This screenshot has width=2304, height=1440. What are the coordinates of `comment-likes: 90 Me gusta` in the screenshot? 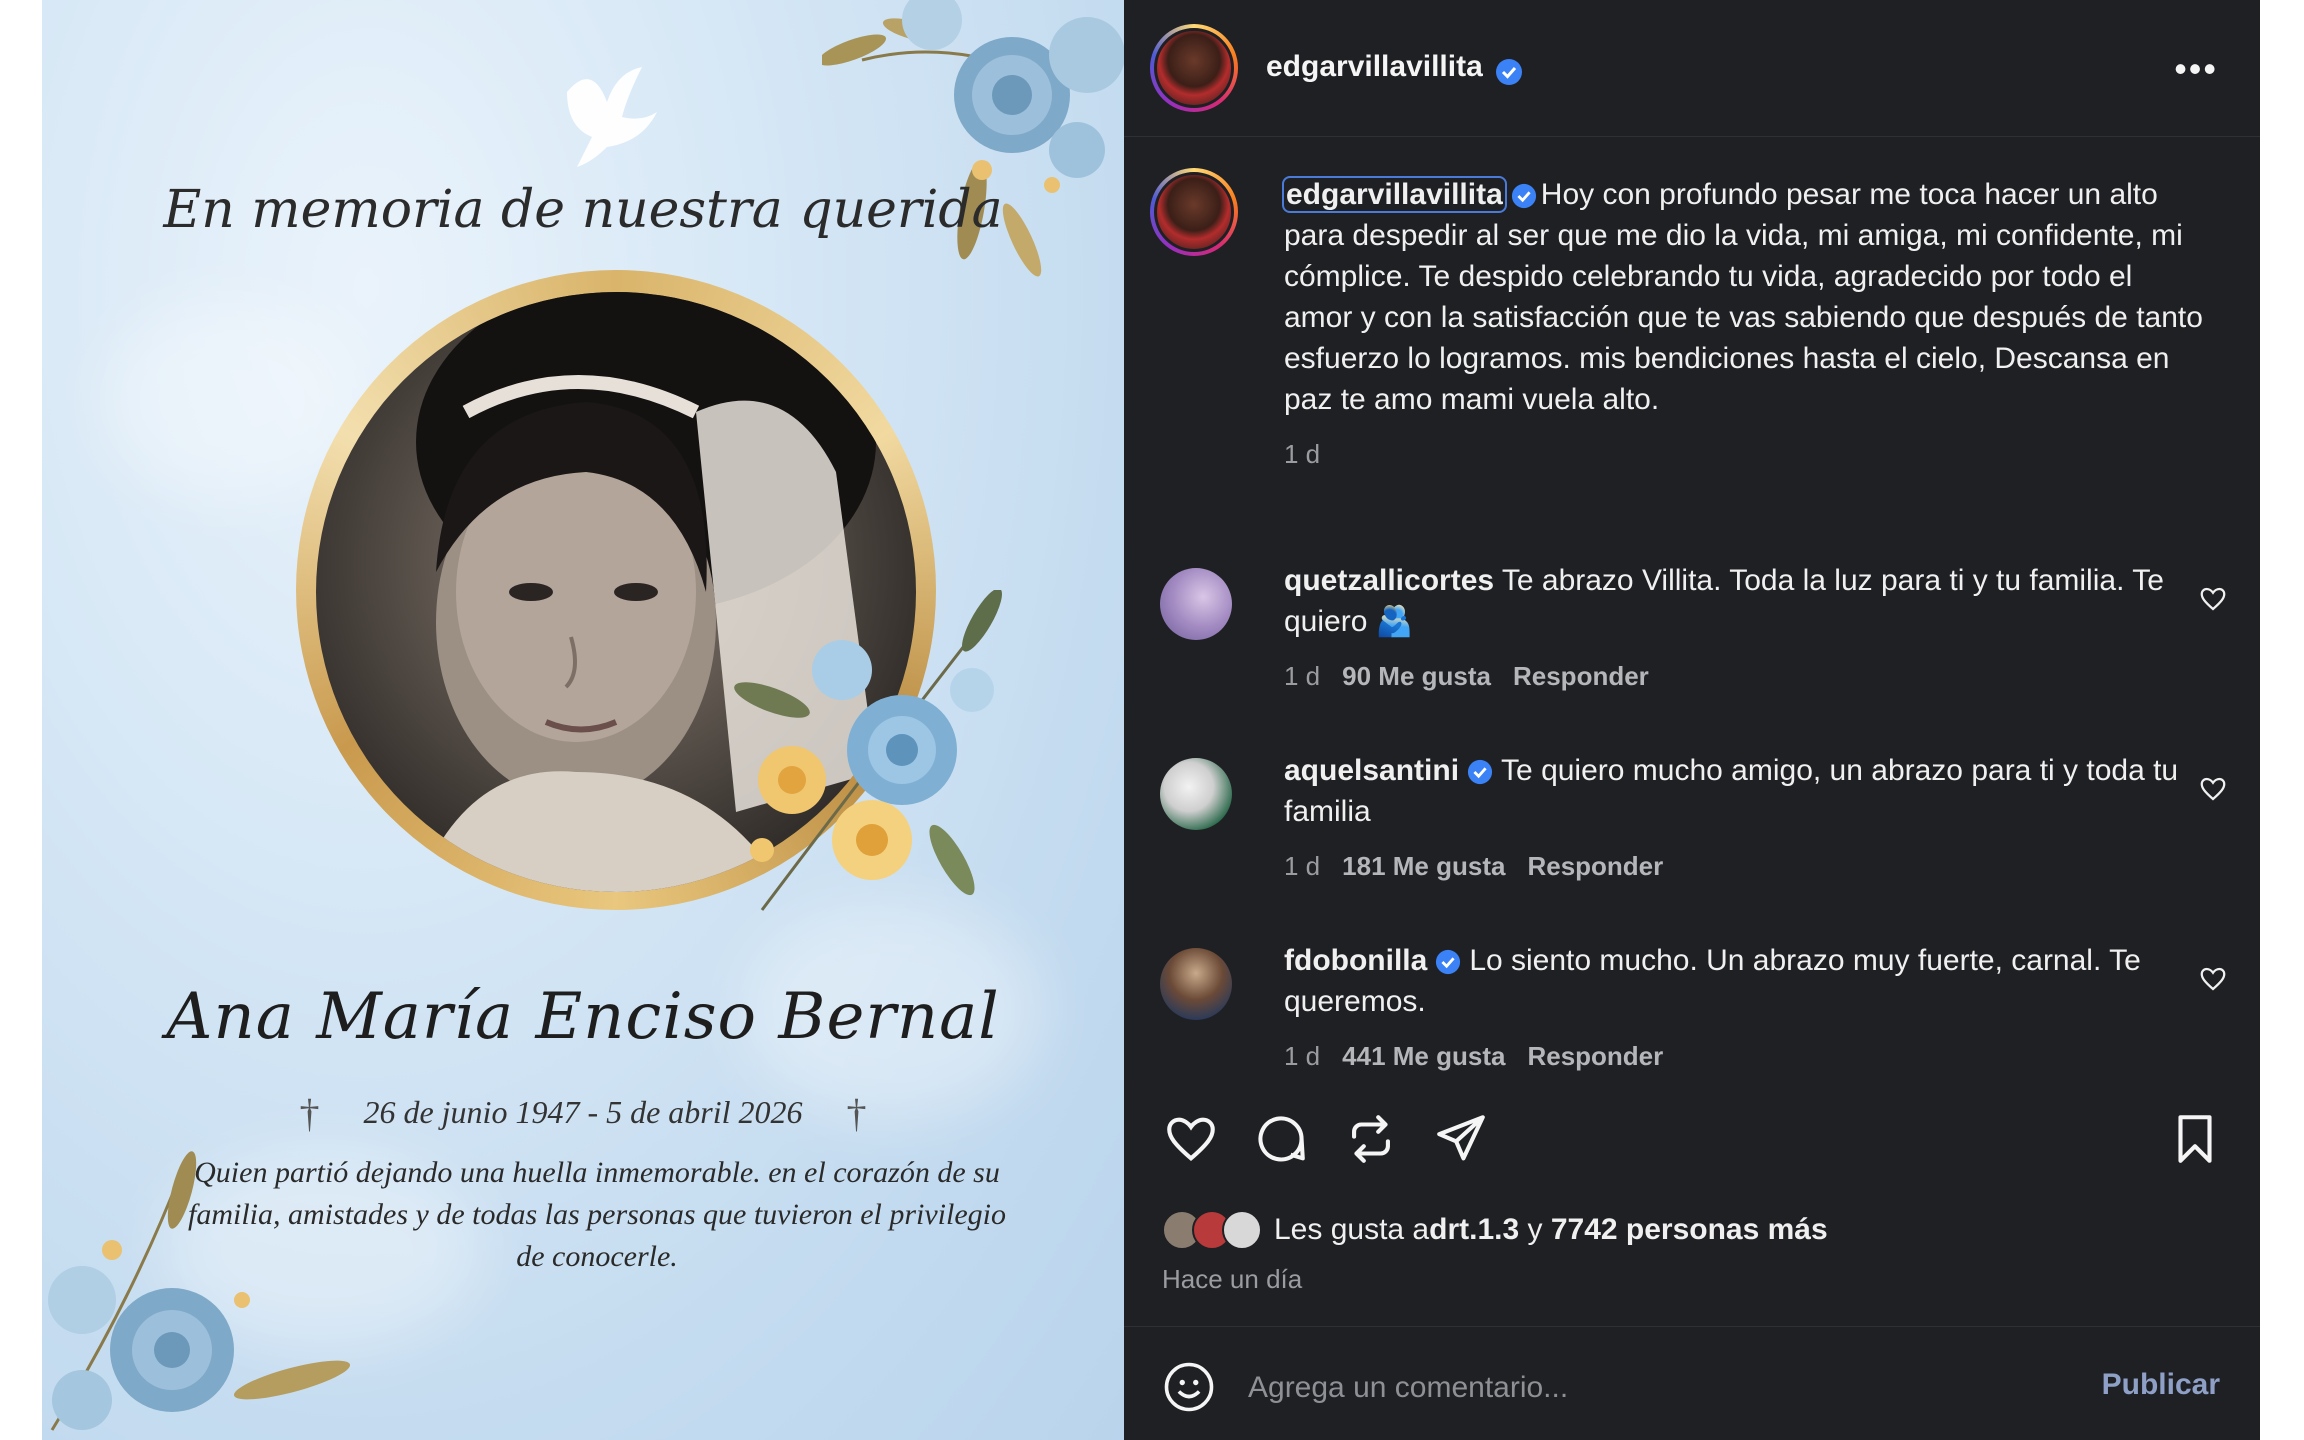 It's located at (1416, 676).